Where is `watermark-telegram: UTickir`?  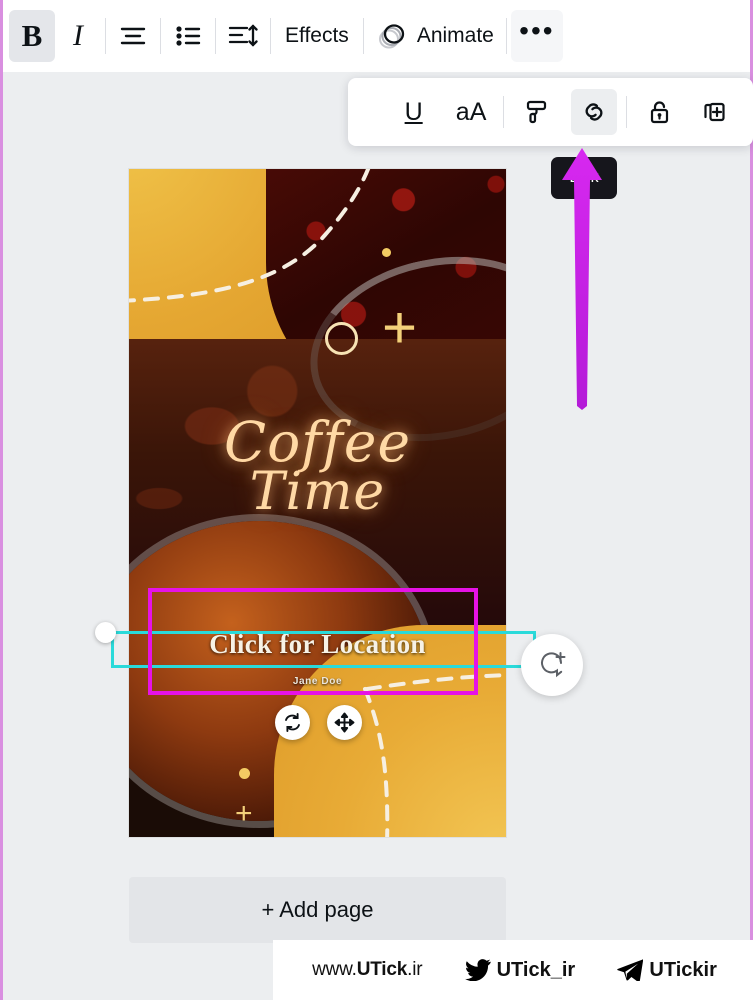
watermark-telegram: UTickir is located at coordinates (667, 970).